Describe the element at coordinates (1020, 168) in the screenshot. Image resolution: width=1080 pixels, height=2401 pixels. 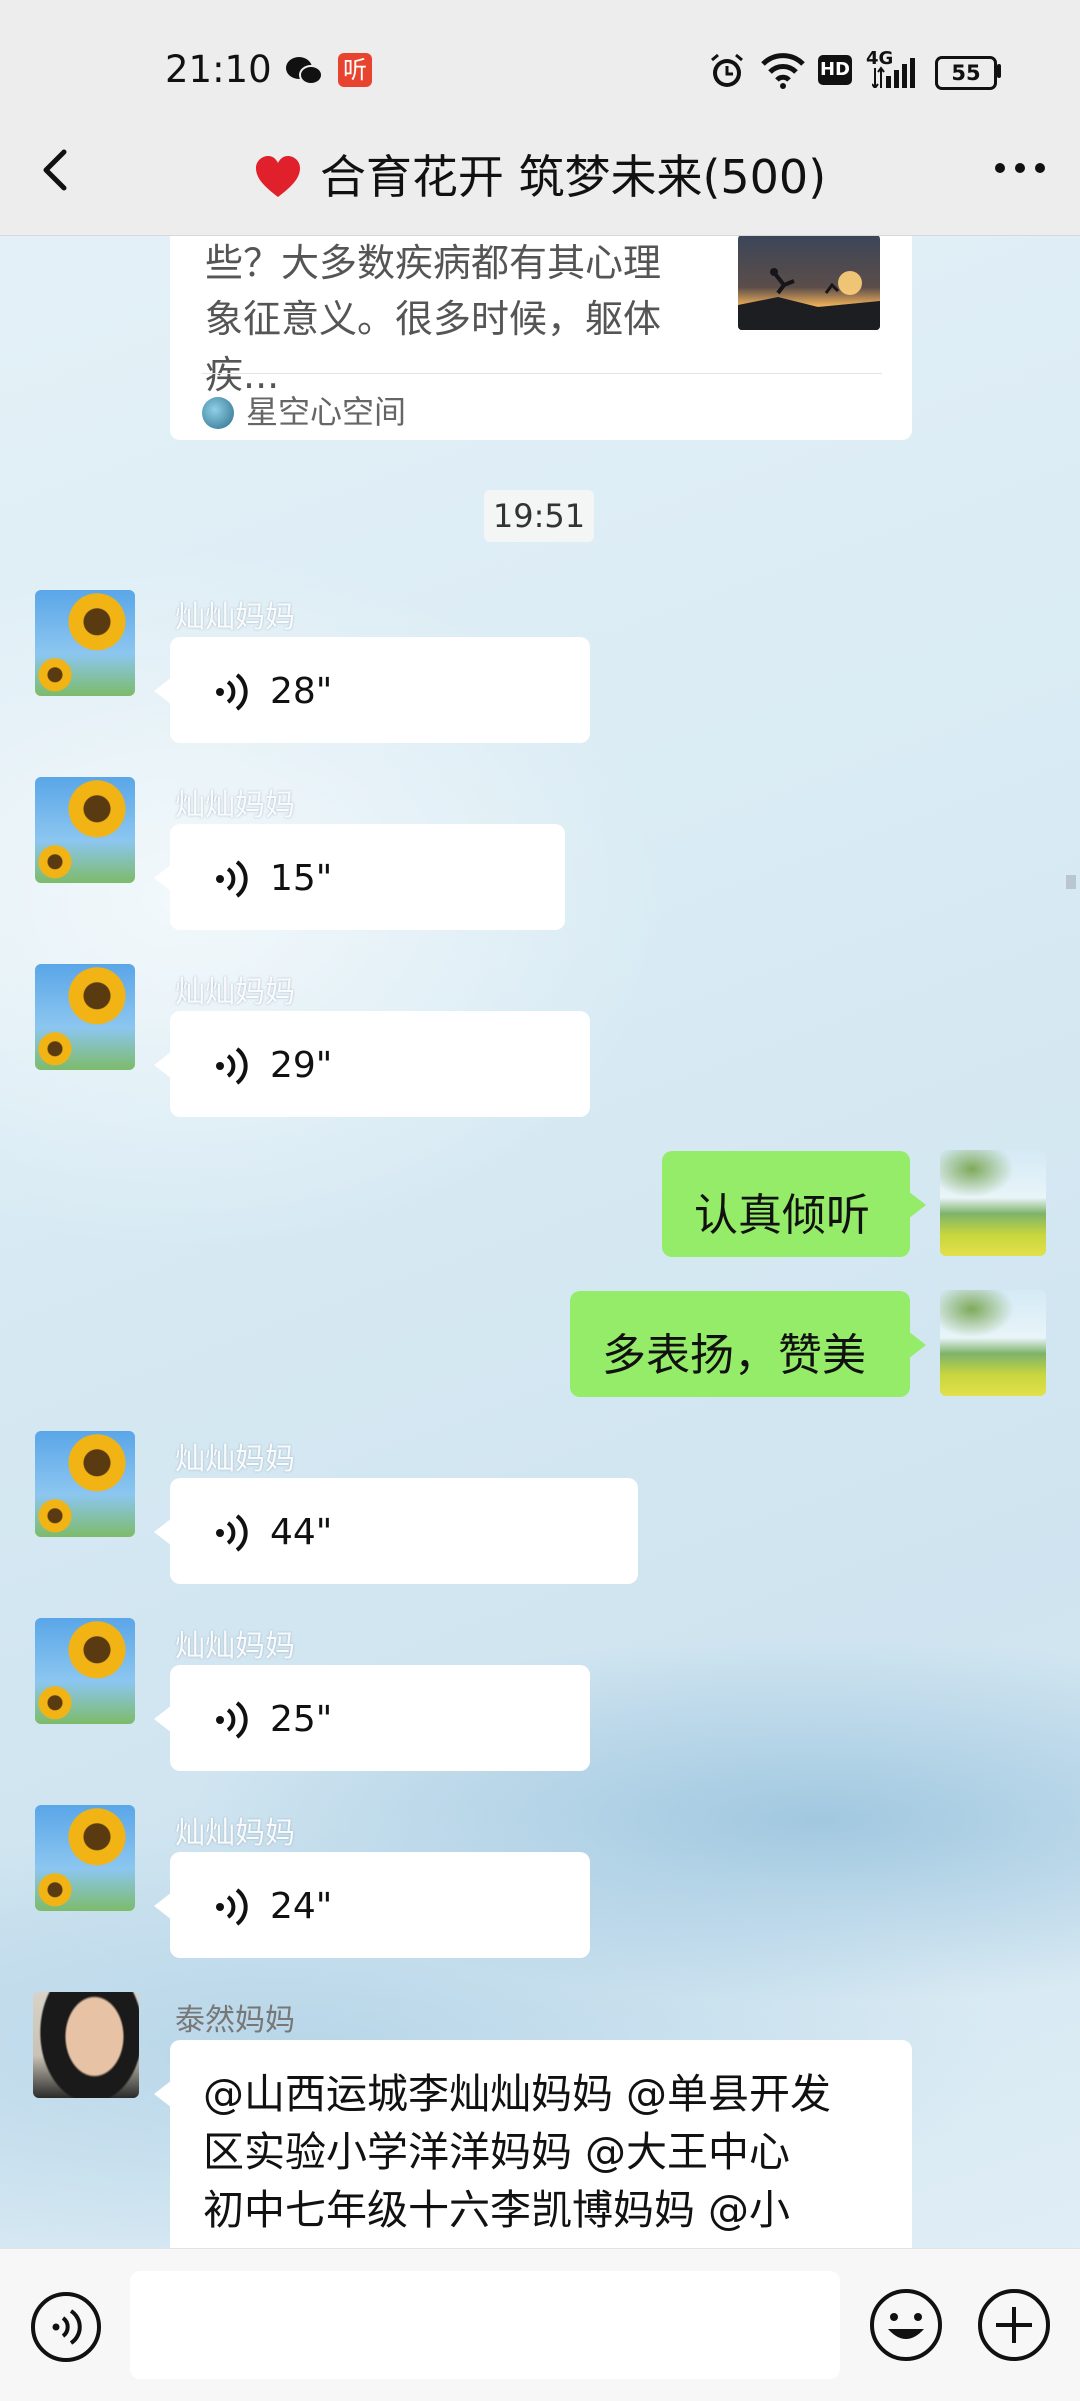
I see `more-options-icon` at that location.